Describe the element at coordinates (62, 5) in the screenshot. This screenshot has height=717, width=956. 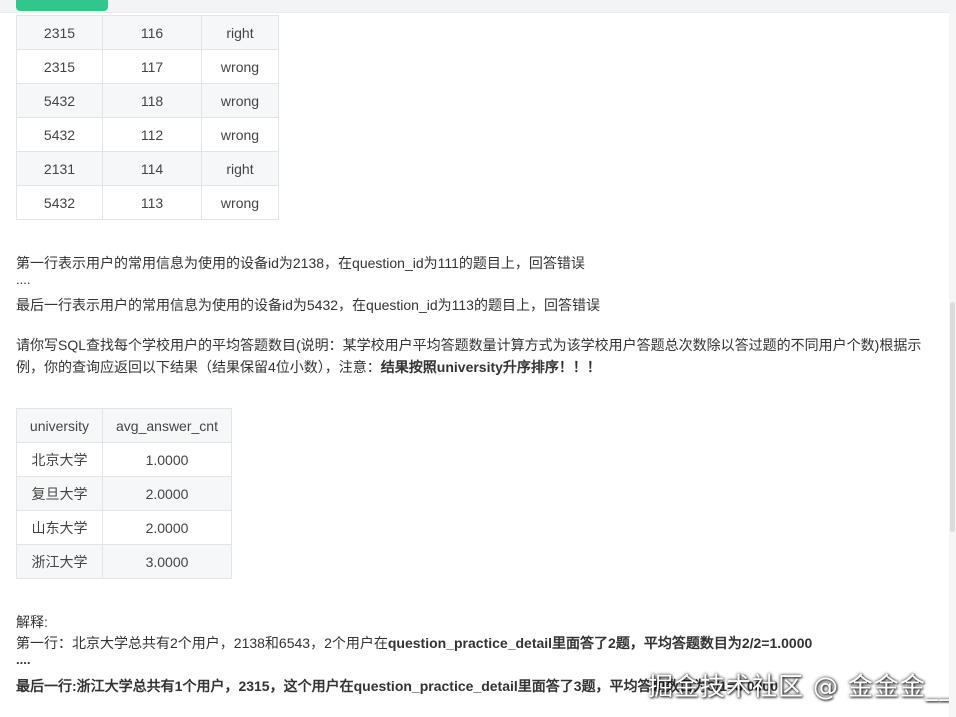
I see `run-button` at that location.